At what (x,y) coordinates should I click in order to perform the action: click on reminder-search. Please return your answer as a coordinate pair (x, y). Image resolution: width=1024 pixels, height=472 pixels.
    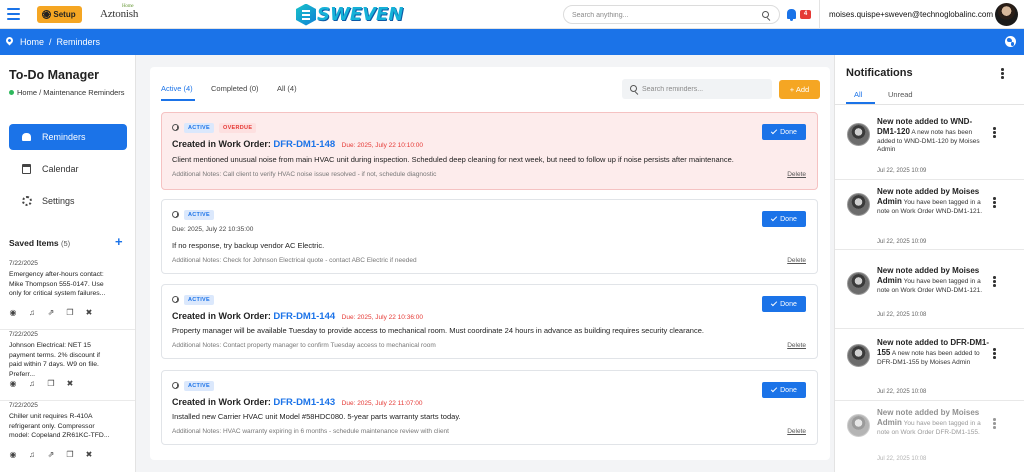
    Looking at the image, I should click on (697, 89).